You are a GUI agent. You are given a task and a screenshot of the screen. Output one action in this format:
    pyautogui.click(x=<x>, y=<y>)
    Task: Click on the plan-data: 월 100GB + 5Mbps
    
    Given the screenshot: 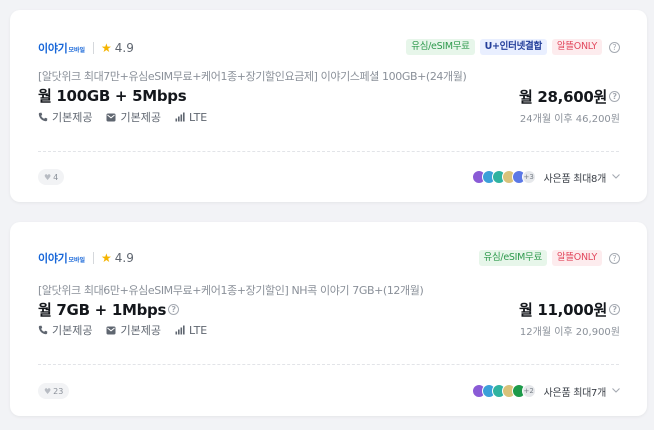 What is the action you would take?
    pyautogui.click(x=112, y=95)
    